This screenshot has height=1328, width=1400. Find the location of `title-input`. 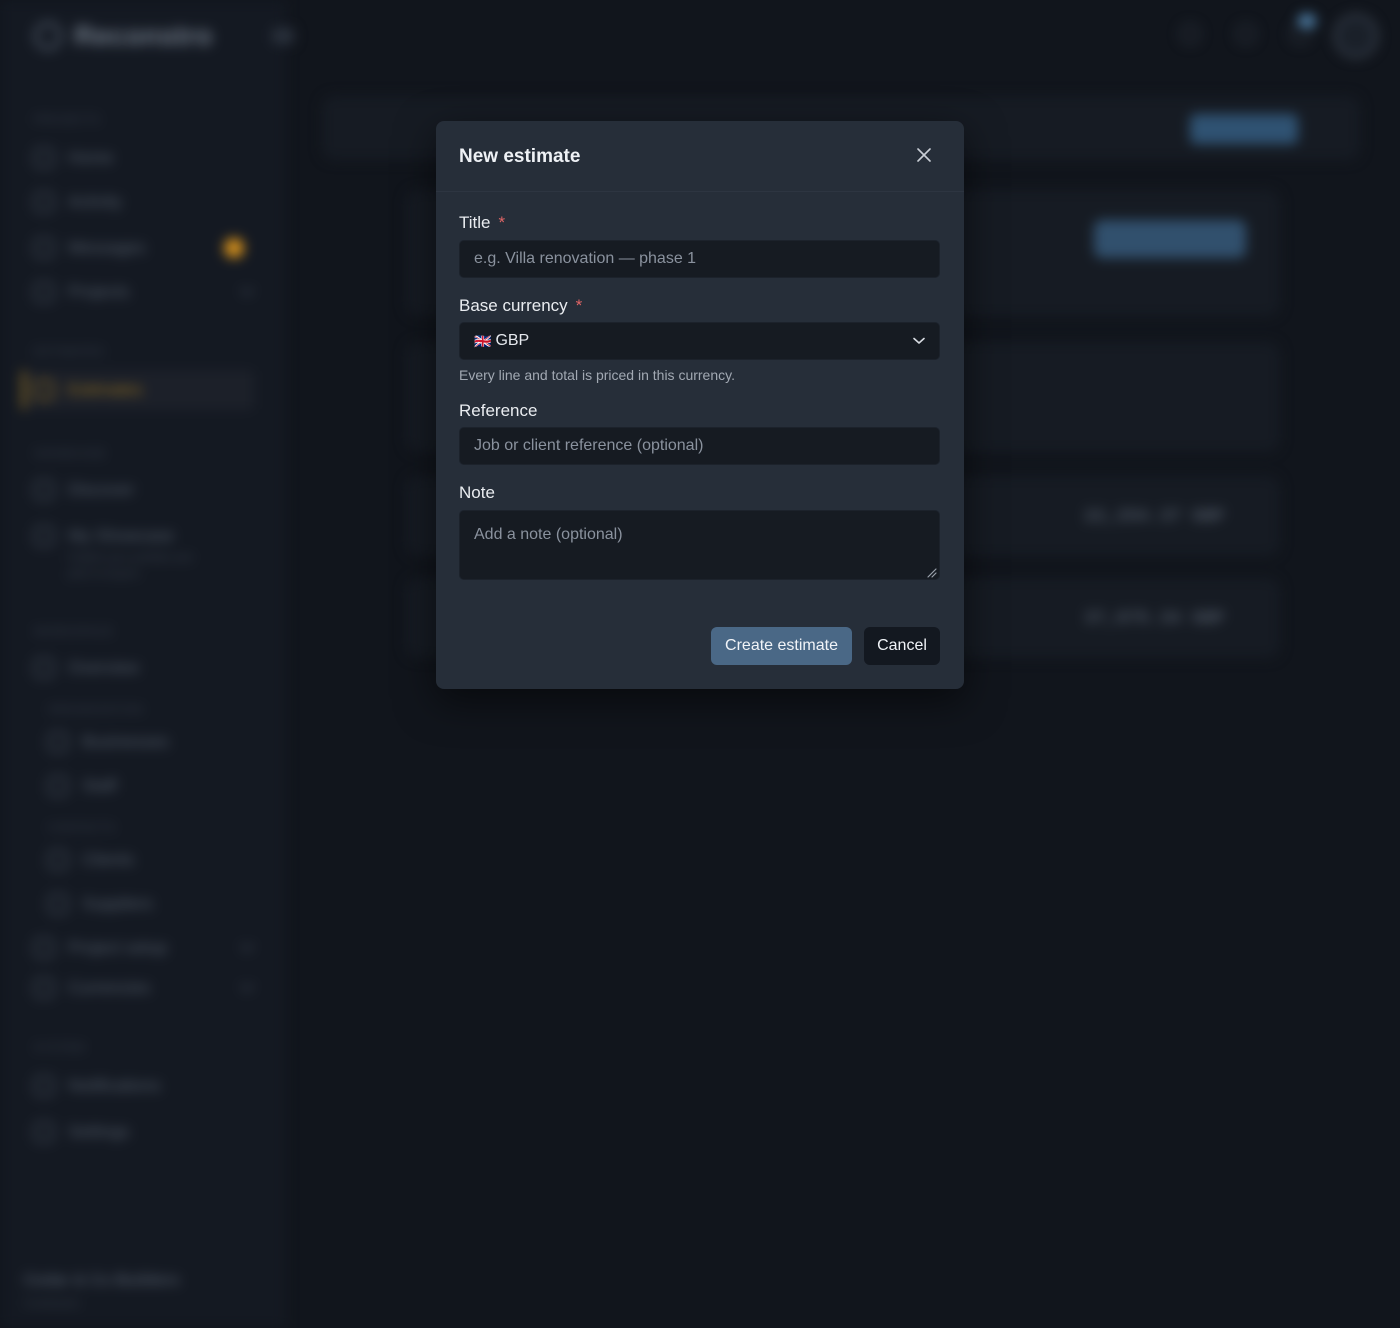

title-input is located at coordinates (699, 259).